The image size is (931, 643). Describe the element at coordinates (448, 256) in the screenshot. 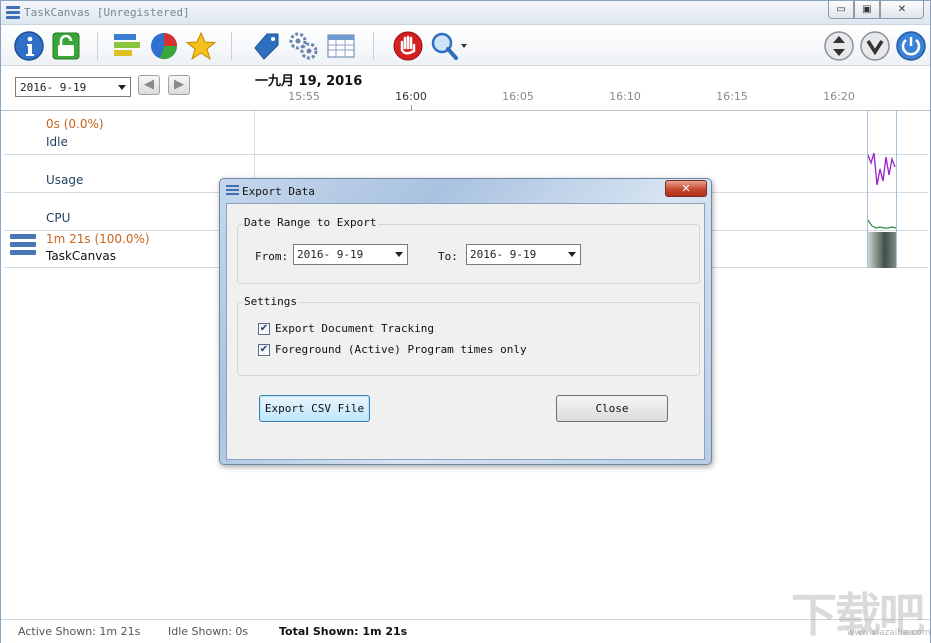

I see `to-label: To:` at that location.